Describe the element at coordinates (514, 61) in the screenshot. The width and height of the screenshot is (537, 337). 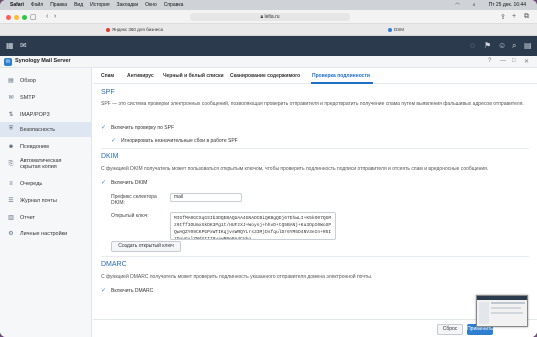
I see `maximize-icon: □` at that location.